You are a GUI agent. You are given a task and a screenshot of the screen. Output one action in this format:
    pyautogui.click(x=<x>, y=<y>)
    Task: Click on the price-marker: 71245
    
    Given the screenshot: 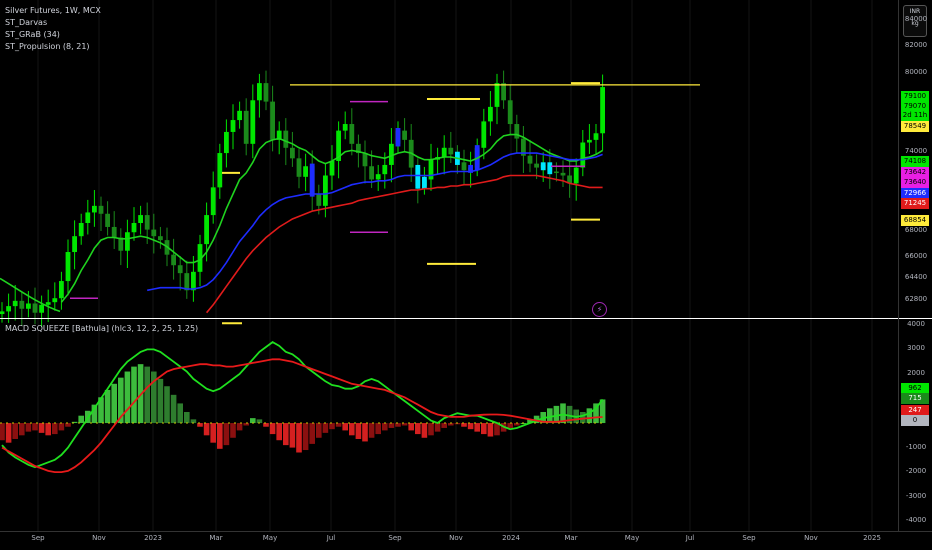 What is the action you would take?
    pyautogui.click(x=915, y=203)
    